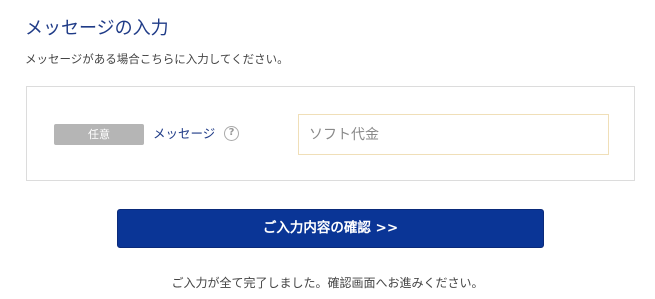 The image size is (655, 299). What do you see at coordinates (453, 134) in the screenshot?
I see `message-input` at bounding box center [453, 134].